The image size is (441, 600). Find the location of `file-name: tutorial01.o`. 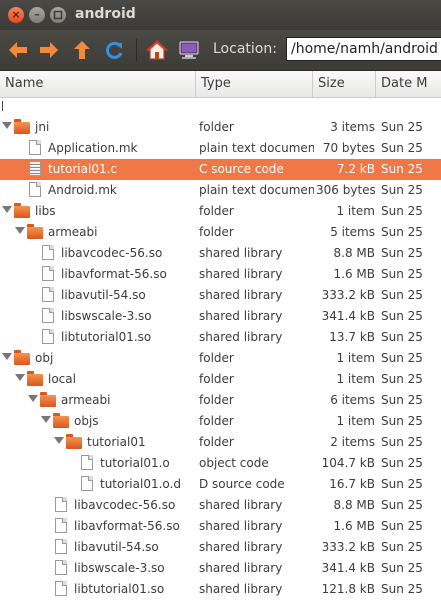

file-name: tutorial01.o is located at coordinates (135, 463).